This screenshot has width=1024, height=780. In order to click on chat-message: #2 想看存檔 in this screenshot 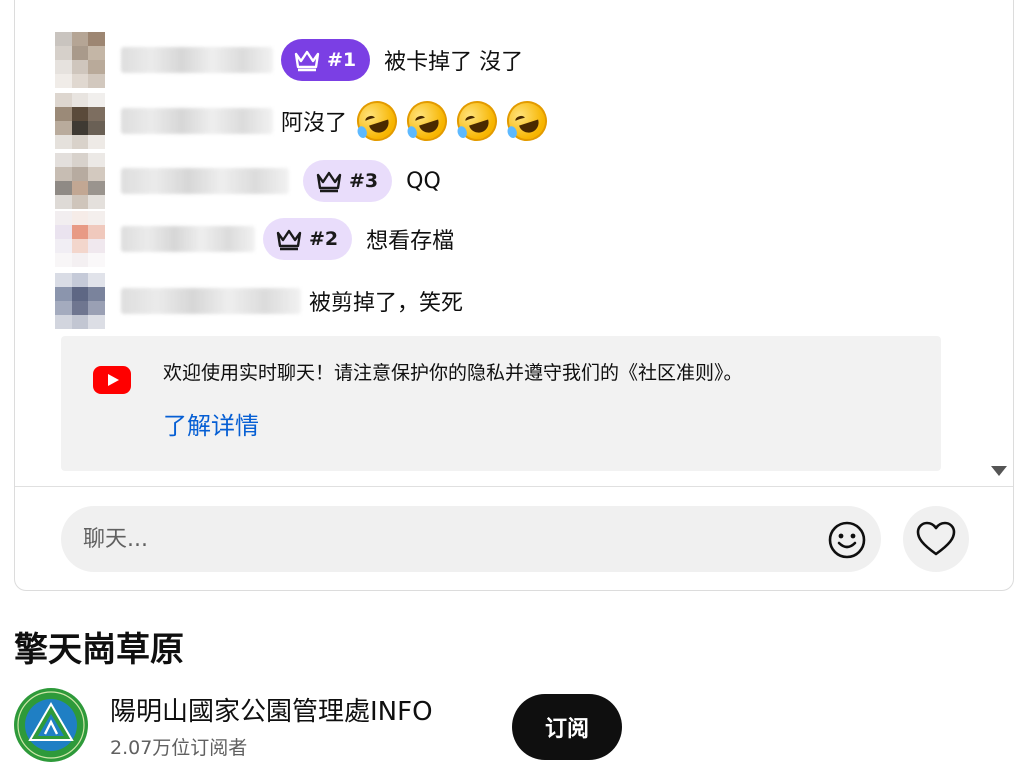, I will do `click(254, 239)`.